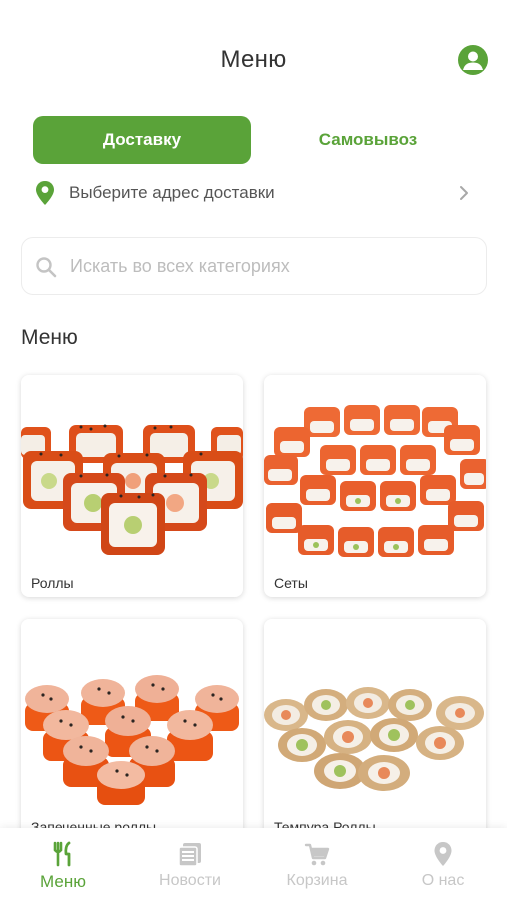  I want to click on page-title: Меню, so click(253, 59).